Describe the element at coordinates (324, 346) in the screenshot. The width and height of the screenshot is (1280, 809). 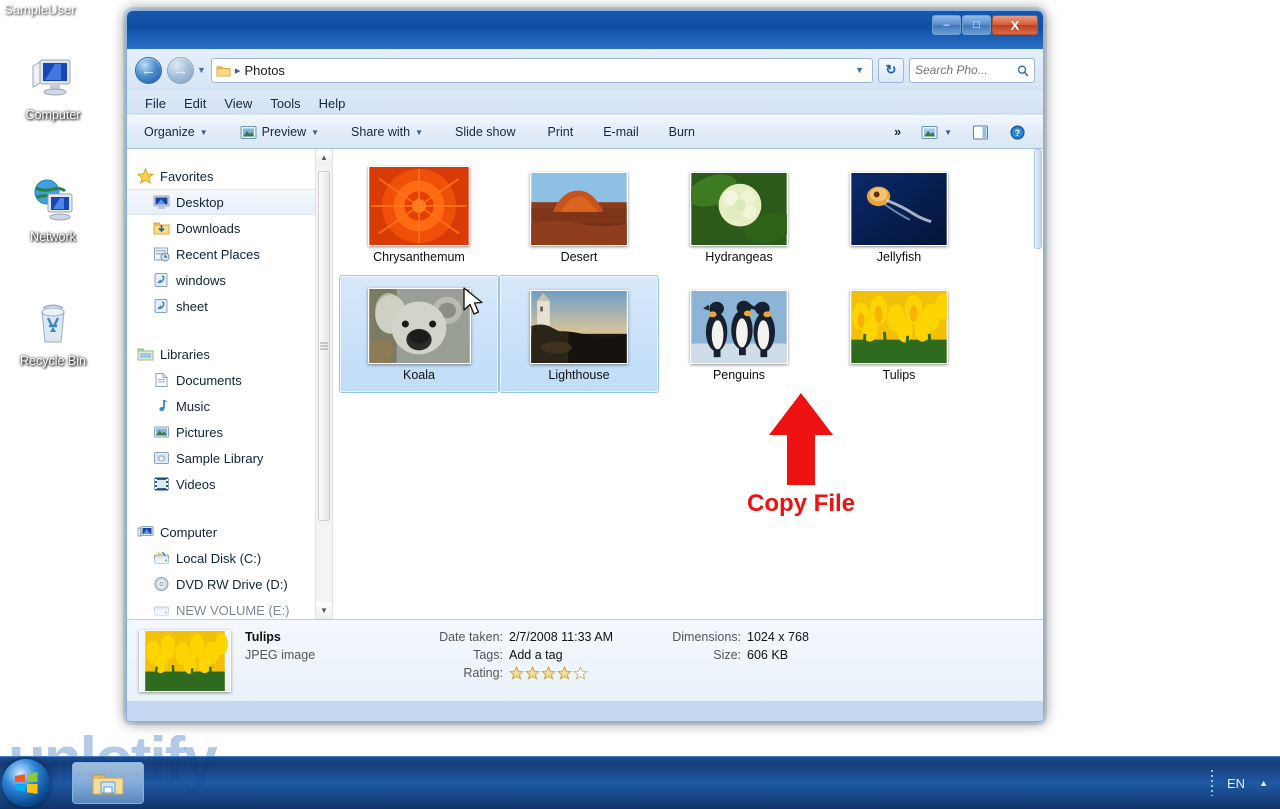
I see `scrollbar-thumb` at that location.